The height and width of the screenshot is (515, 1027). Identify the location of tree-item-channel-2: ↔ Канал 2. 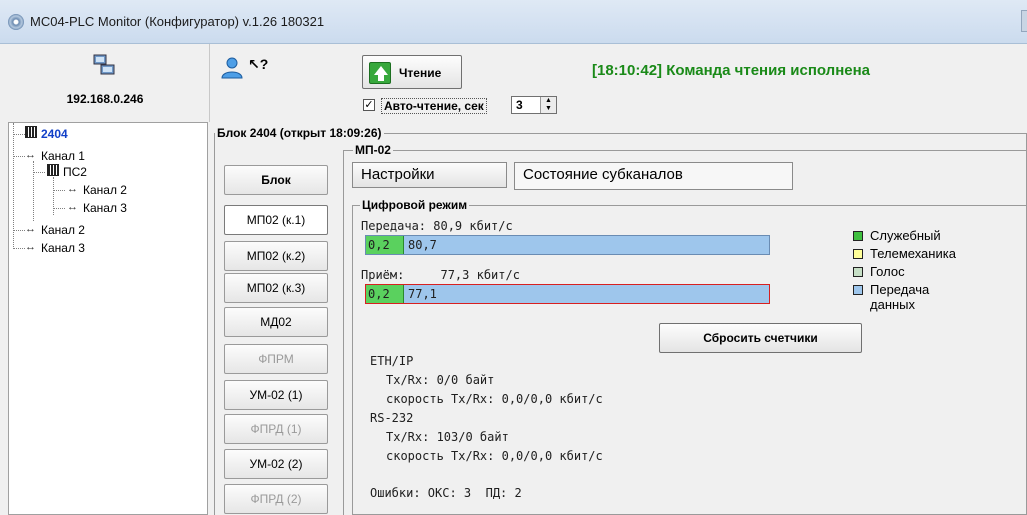
(103, 230).